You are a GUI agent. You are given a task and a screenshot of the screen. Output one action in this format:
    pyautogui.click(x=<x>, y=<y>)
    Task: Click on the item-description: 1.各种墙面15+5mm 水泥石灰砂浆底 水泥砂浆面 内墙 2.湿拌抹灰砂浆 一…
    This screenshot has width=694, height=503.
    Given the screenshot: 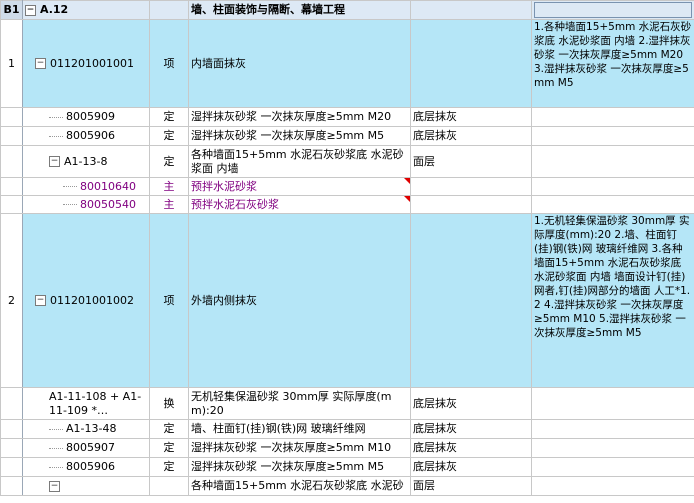 What is the action you would take?
    pyautogui.click(x=612, y=63)
    